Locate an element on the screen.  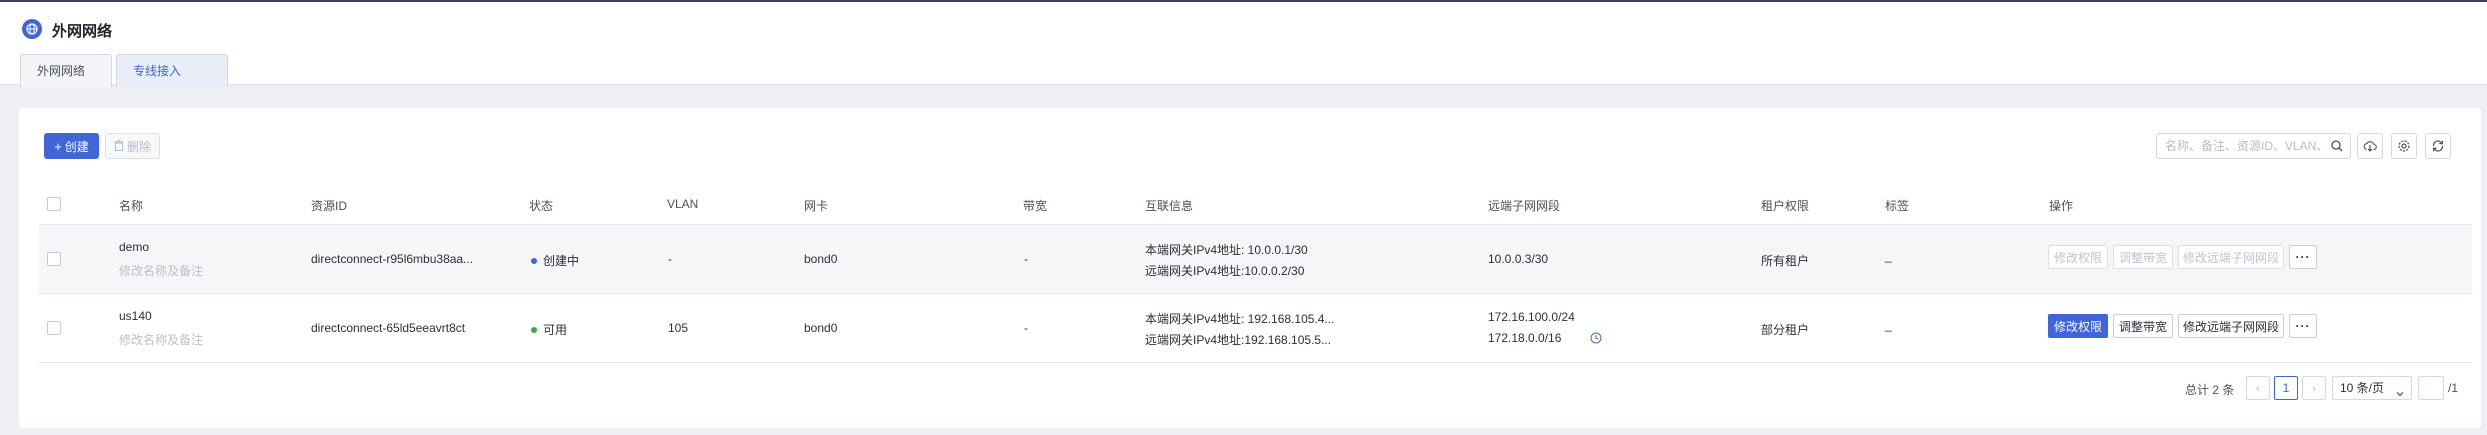
create-button: + 创建 is located at coordinates (71, 146).